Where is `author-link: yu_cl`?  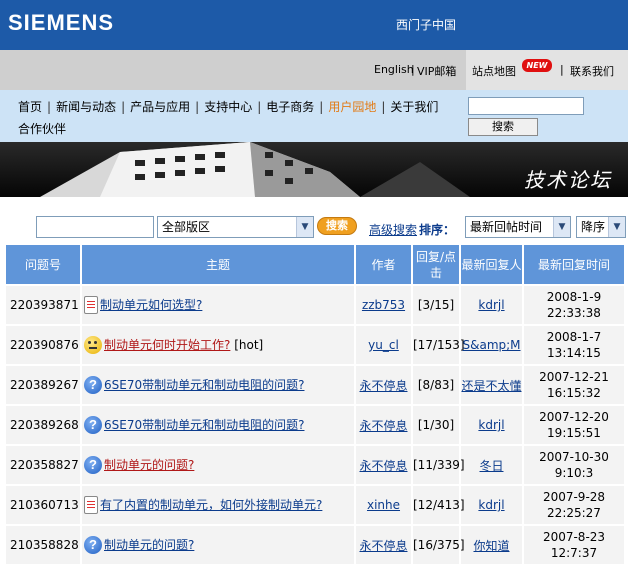
author-link: yu_cl is located at coordinates (383, 345).